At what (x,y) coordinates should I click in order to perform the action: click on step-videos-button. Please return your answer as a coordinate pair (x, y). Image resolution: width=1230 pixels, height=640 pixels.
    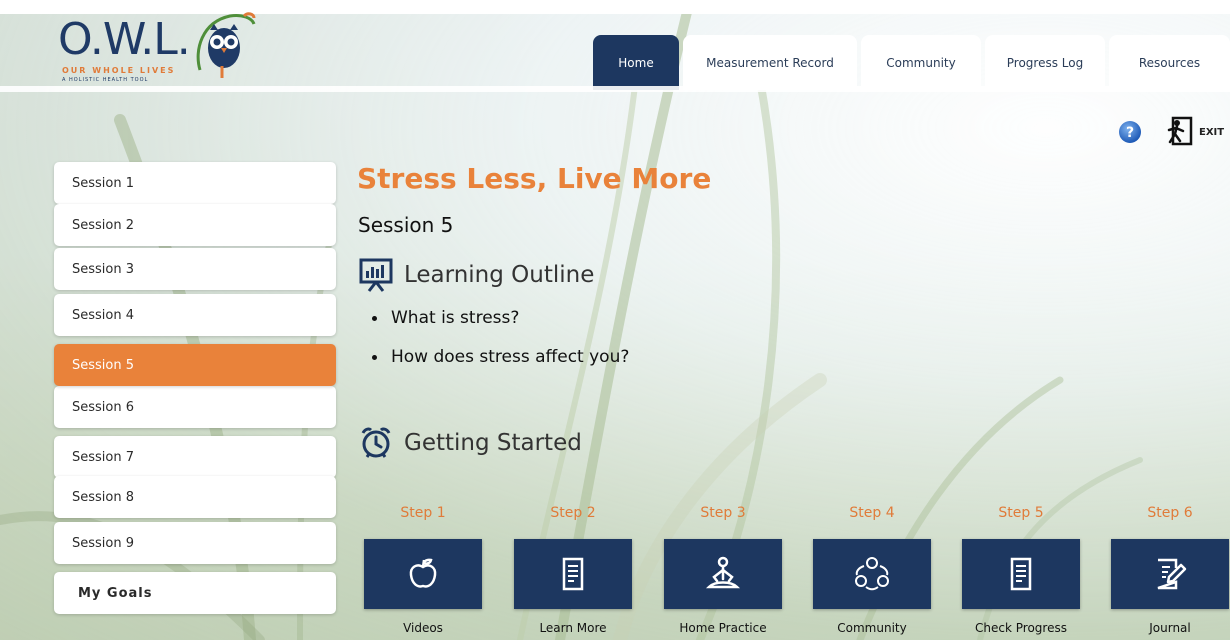
    Looking at the image, I should click on (423, 574).